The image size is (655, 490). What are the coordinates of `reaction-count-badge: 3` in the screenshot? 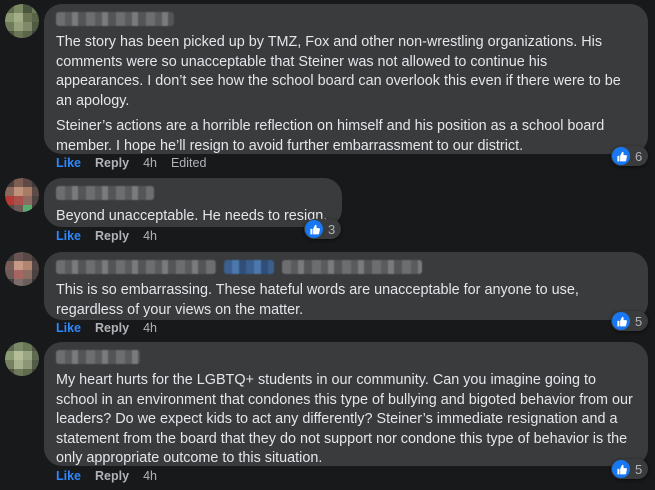 It's located at (323, 229).